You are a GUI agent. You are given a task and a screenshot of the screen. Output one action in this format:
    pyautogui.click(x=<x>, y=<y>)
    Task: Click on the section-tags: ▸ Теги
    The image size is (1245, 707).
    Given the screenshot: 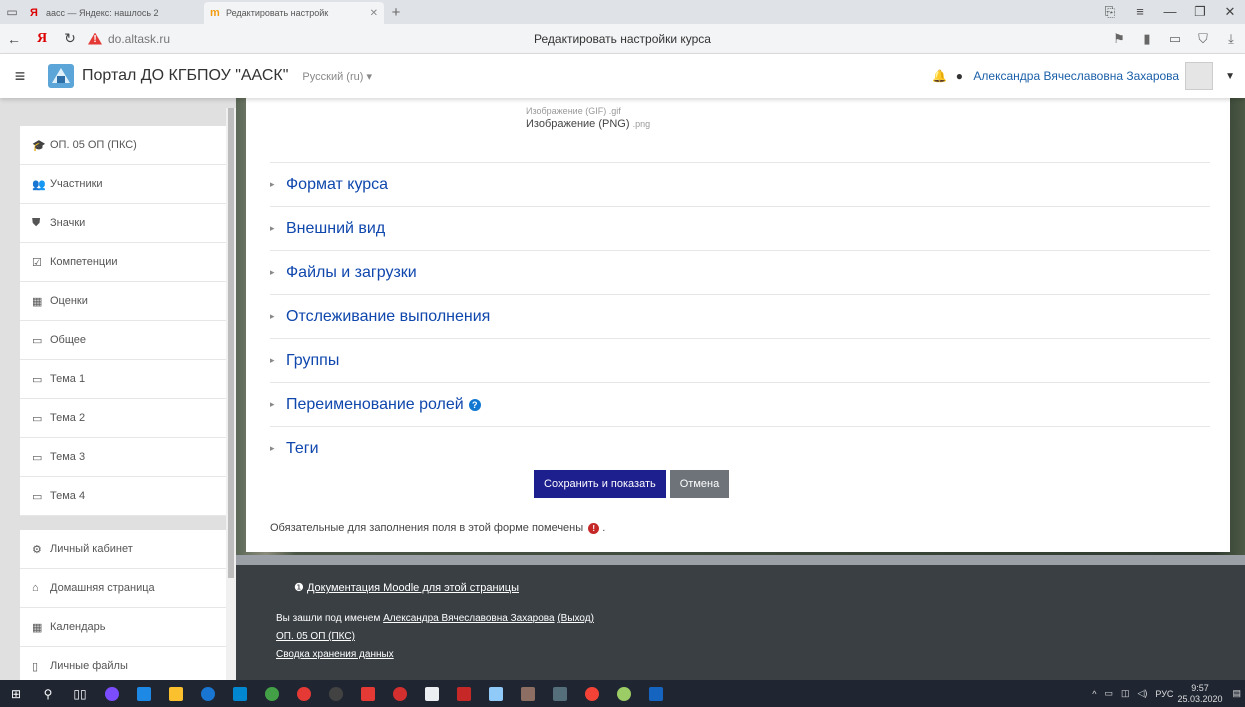 What is the action you would take?
    pyautogui.click(x=740, y=448)
    